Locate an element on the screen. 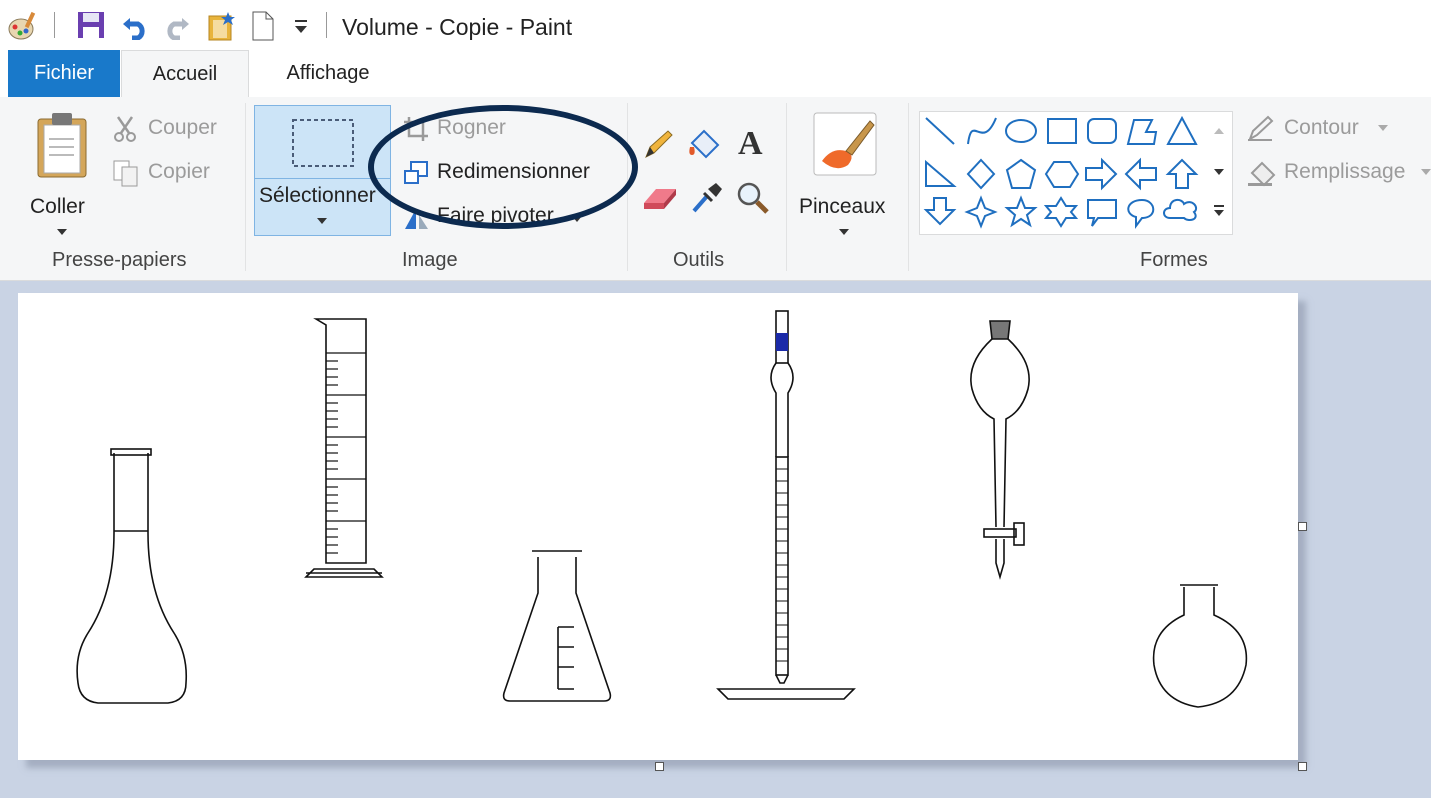 This screenshot has width=1431, height=798. redo-icon is located at coordinates (177, 25).